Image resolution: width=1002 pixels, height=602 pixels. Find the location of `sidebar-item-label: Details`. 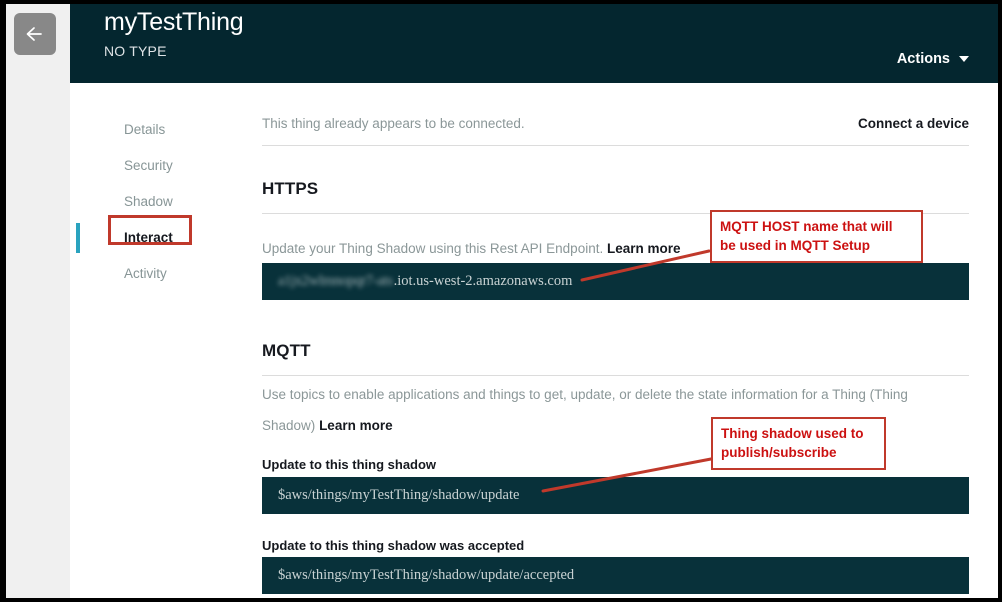

sidebar-item-label: Details is located at coordinates (145, 129).